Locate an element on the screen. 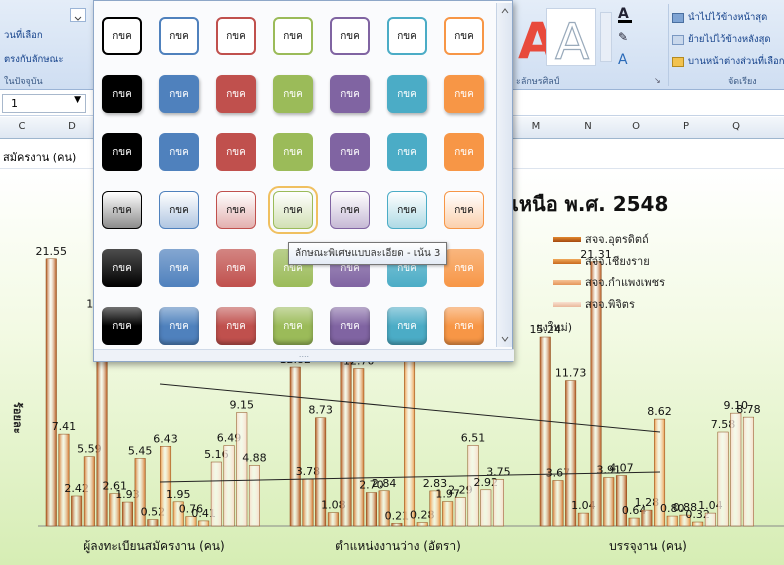 Image resolution: width=784 pixels, height=565 pixels. data-label: 9.15 is located at coordinates (242, 405).